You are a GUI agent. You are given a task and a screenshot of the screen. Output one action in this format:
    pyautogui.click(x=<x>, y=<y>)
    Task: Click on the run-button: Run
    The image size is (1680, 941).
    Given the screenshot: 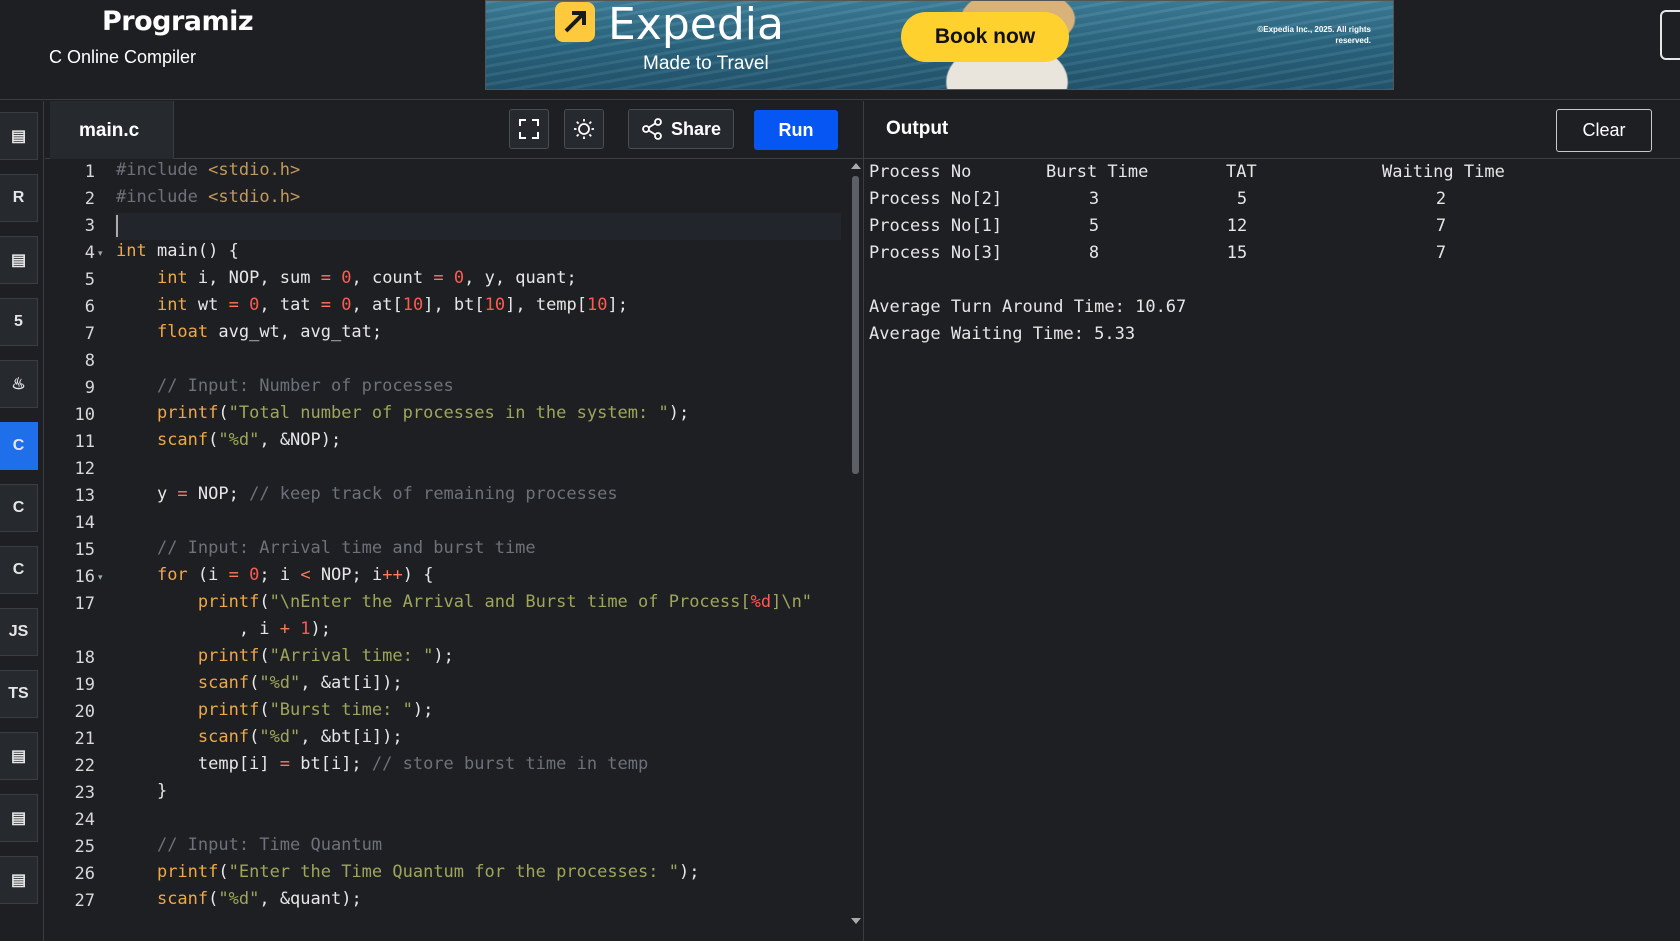 What is the action you would take?
    pyautogui.click(x=796, y=130)
    